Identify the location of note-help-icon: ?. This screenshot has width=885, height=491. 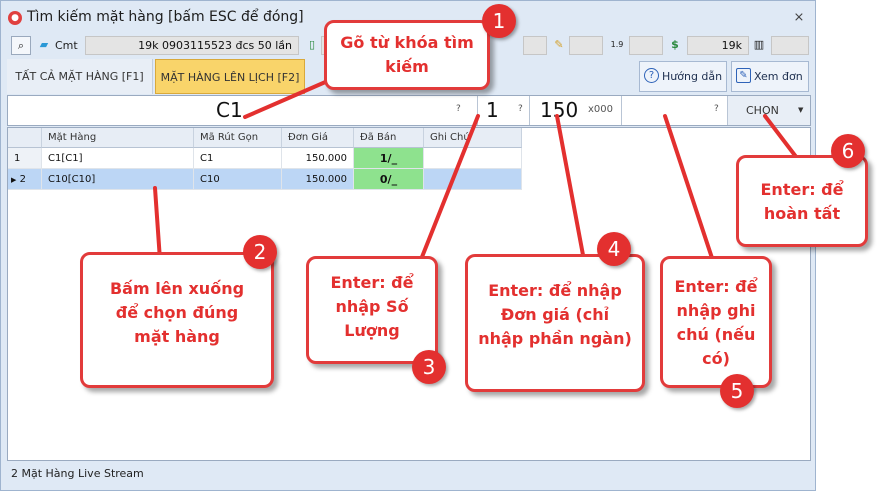
(716, 109).